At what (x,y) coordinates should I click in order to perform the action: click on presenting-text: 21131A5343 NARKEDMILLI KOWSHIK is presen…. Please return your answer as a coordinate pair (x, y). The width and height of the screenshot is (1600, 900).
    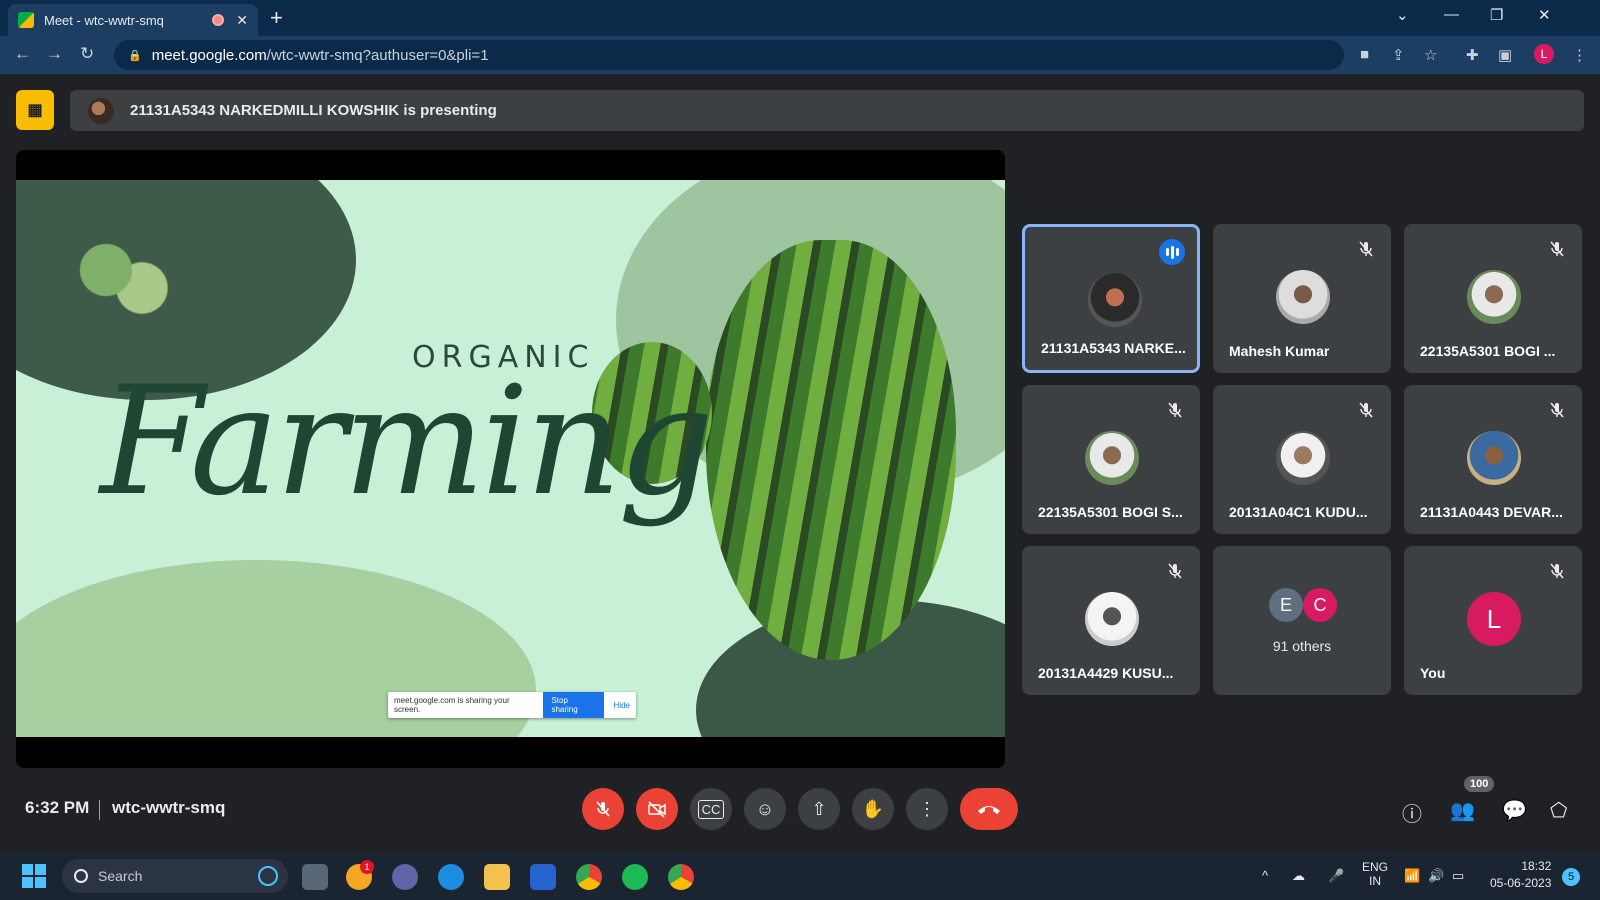
    Looking at the image, I should click on (313, 110).